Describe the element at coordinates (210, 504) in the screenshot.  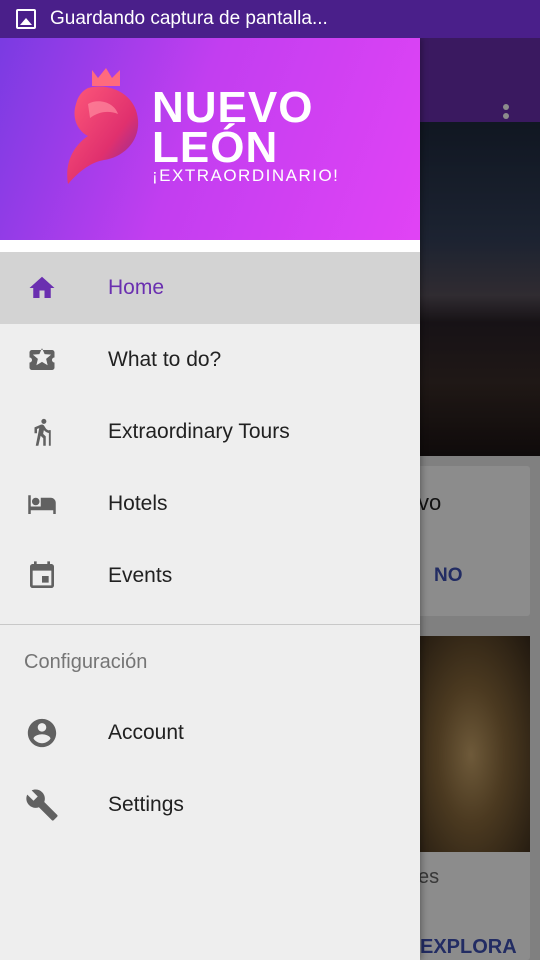
I see `menu-item-hotels: Hotels` at that location.